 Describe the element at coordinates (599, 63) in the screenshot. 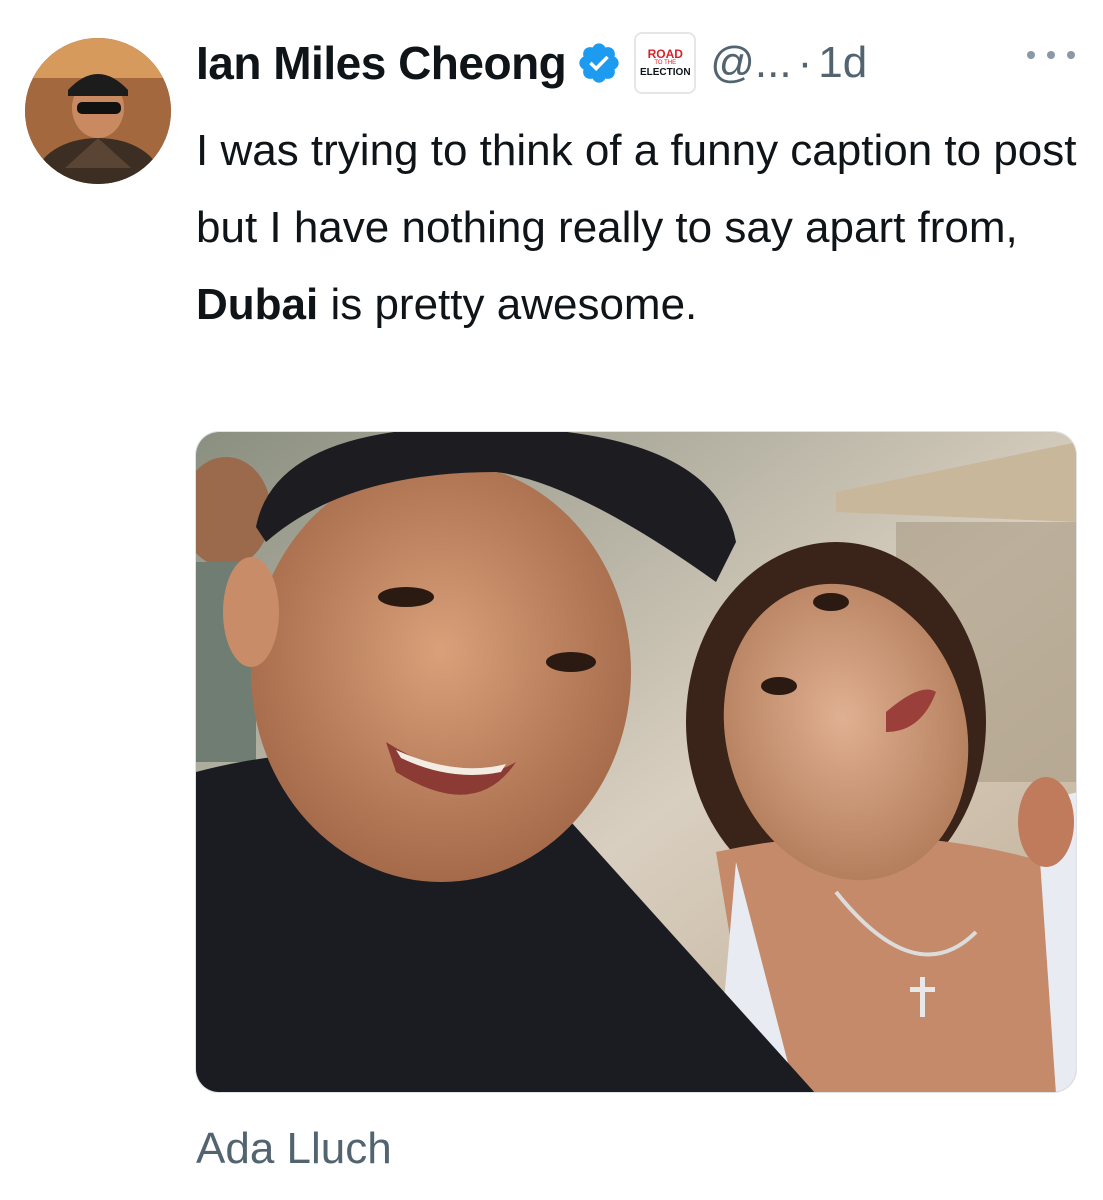

I see `verified-badge-icon` at that location.